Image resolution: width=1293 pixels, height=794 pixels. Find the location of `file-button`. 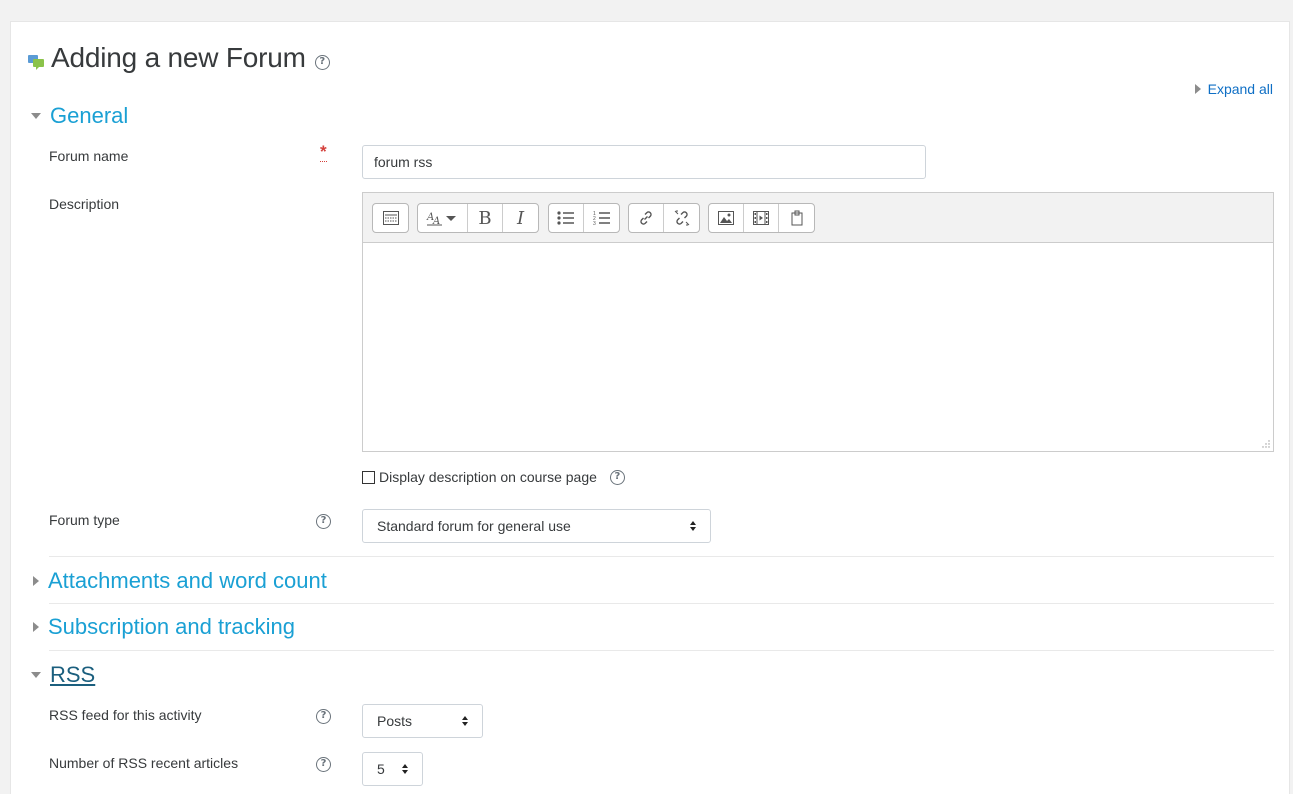

file-button is located at coordinates (796, 218).